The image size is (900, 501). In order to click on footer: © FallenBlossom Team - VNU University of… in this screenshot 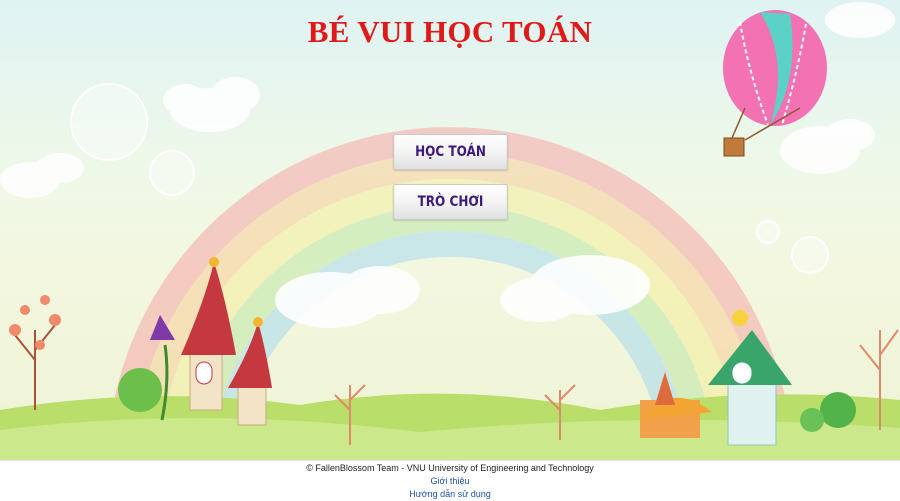, I will do `click(450, 480)`.